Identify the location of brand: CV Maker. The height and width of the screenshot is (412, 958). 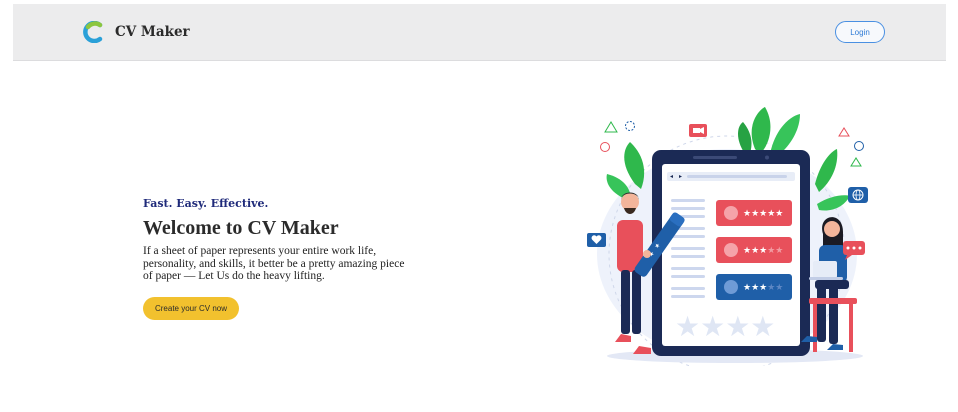
(136, 32).